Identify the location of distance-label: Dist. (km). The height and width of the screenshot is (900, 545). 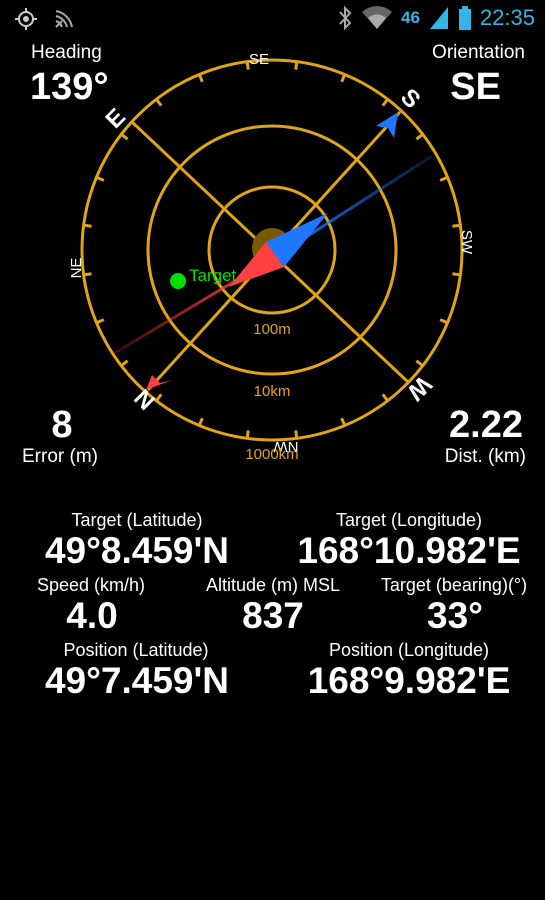
(485, 456).